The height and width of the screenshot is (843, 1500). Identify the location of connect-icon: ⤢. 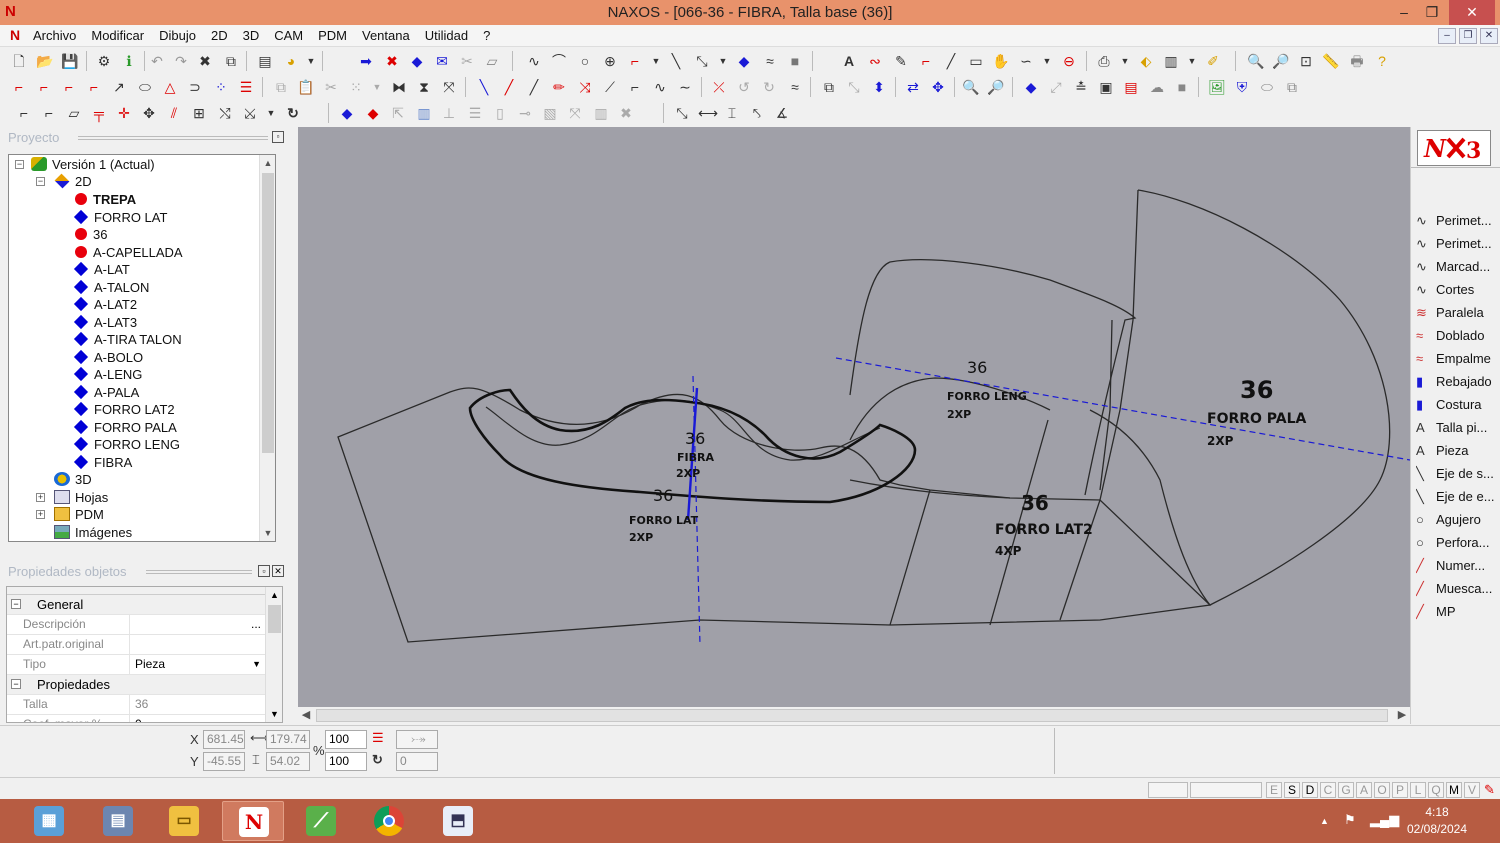
(1056, 87).